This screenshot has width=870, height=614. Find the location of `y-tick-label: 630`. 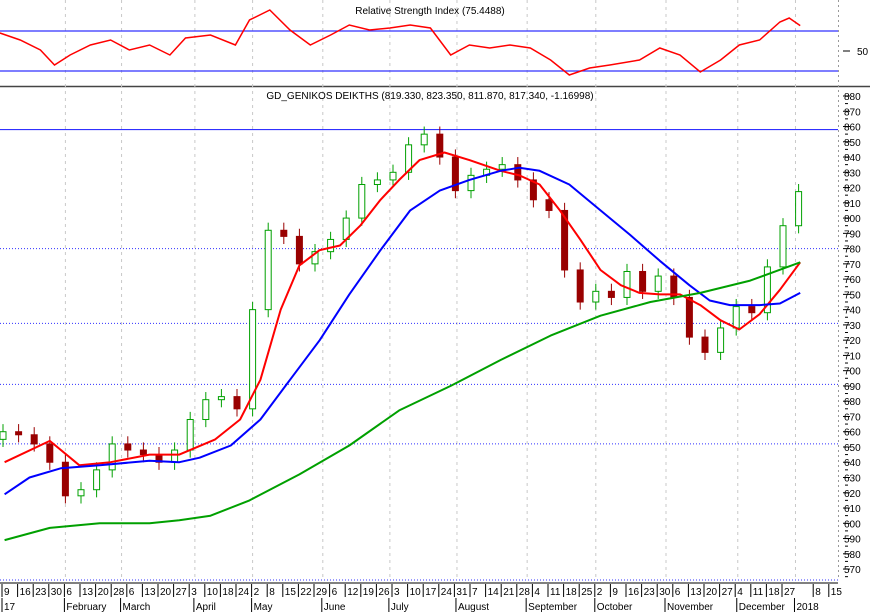

y-tick-label: 630 is located at coordinates (852, 479).